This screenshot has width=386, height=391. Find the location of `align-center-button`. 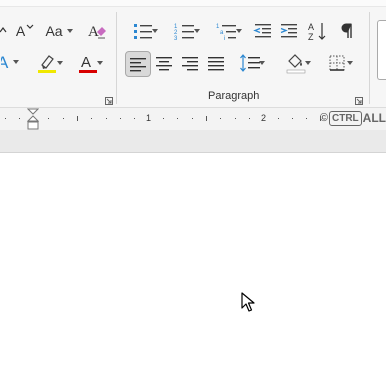

align-center-button is located at coordinates (164, 63).